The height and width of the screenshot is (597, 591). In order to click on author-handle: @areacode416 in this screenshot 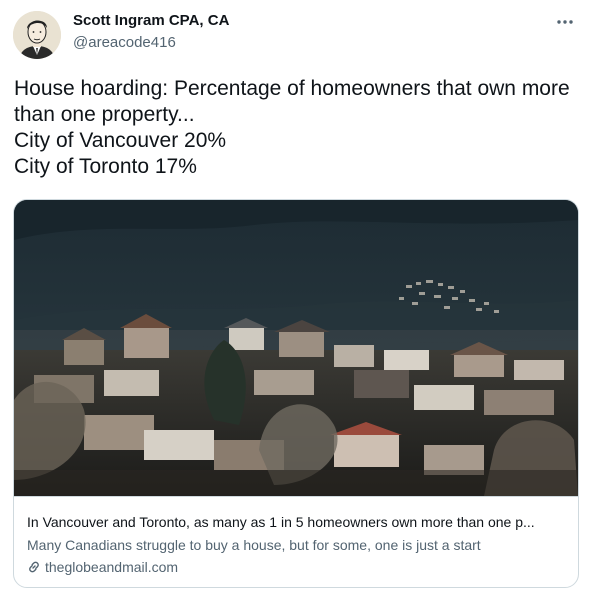, I will do `click(124, 42)`.